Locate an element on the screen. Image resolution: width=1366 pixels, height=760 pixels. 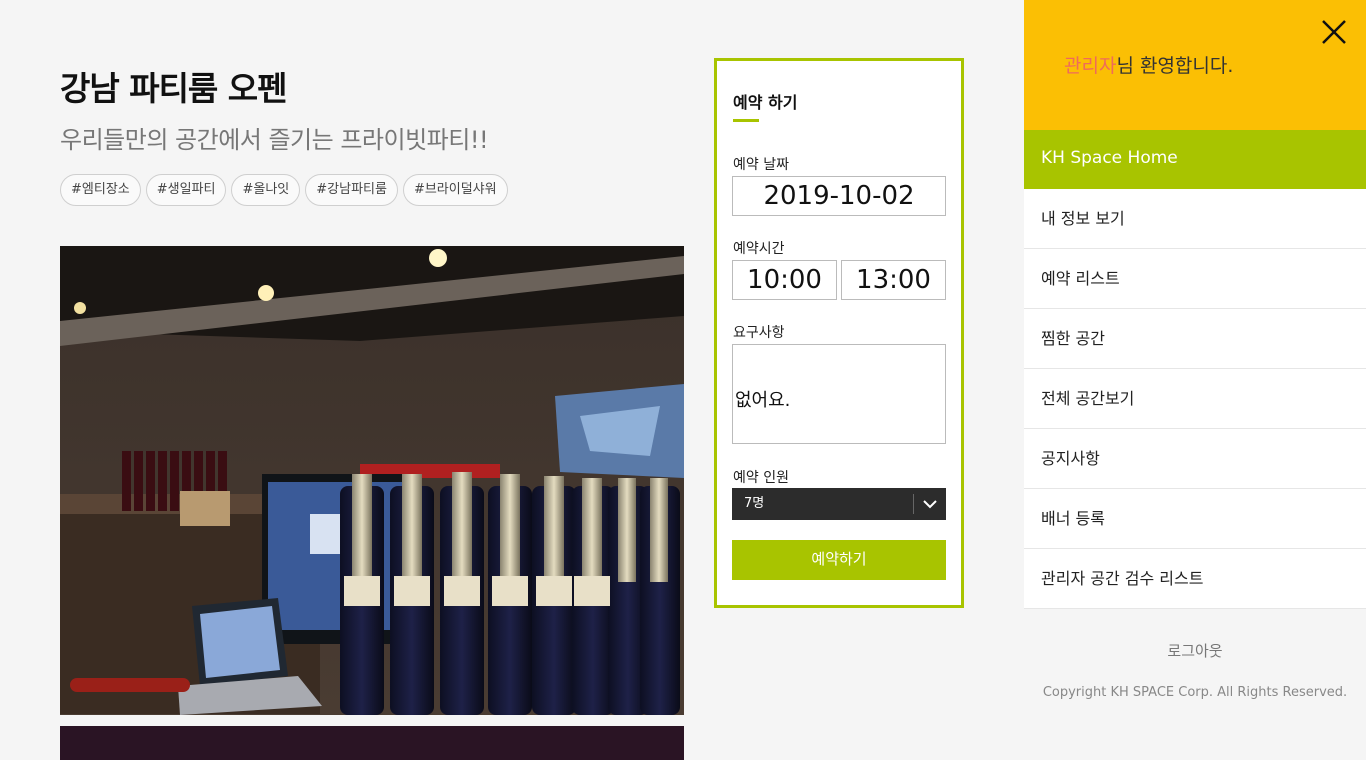
space-photo-secondary is located at coordinates (372, 743).